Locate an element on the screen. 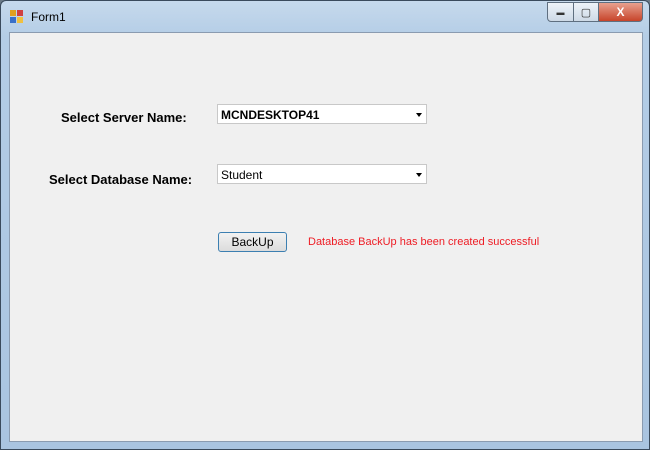 The image size is (650, 450). minimize-icon: ▬ is located at coordinates (560, 12).